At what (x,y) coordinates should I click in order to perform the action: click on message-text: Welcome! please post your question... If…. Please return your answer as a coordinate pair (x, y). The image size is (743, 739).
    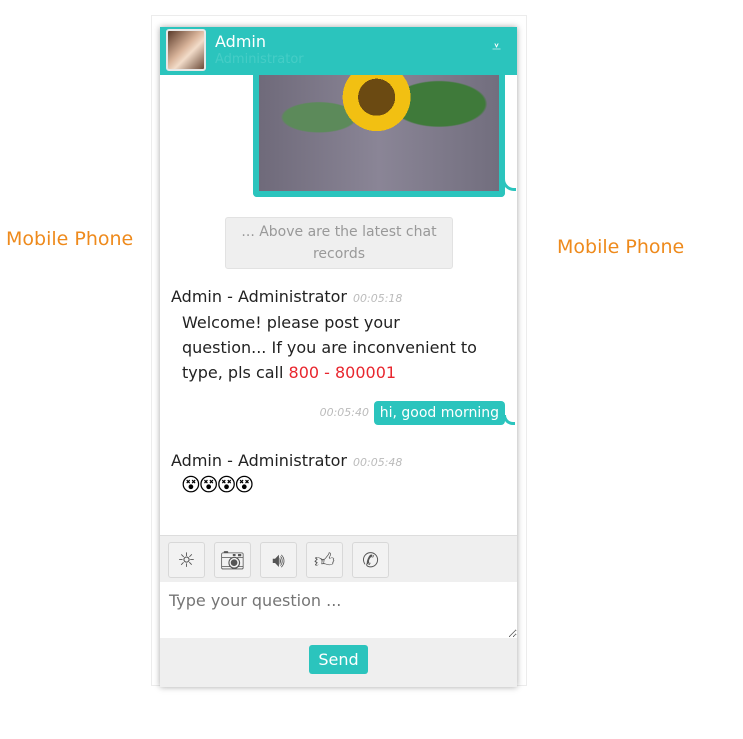
    Looking at the image, I should click on (332, 347).